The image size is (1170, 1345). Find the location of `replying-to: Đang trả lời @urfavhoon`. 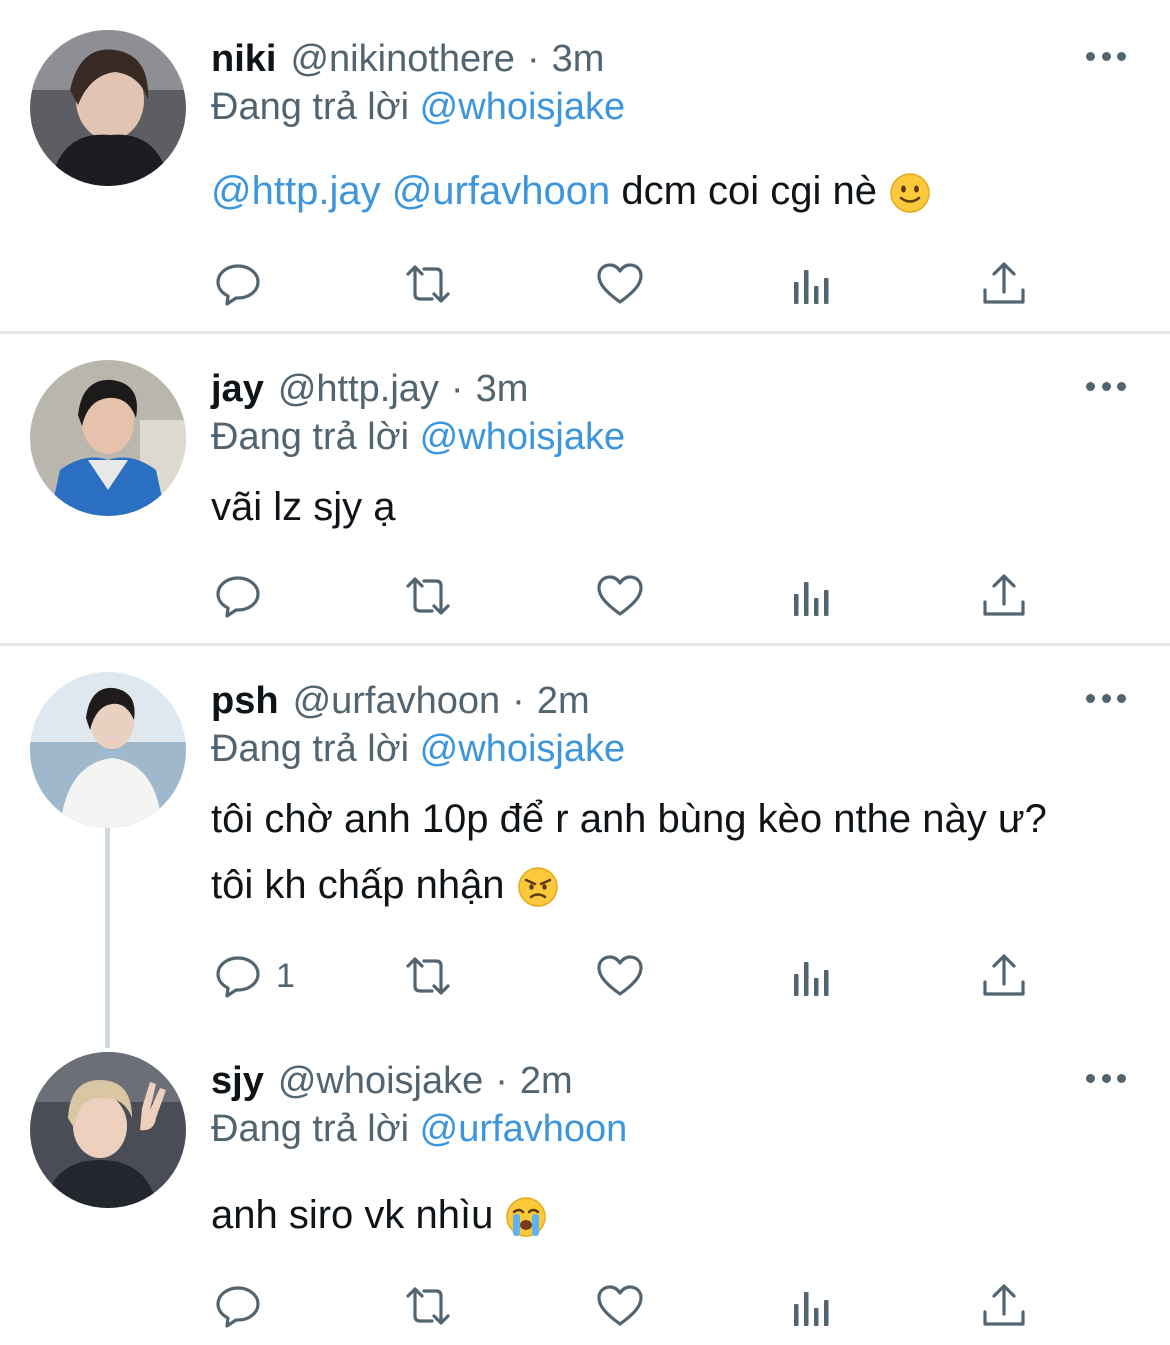

replying-to: Đang trả lời @urfavhoon is located at coordinates (419, 1129).